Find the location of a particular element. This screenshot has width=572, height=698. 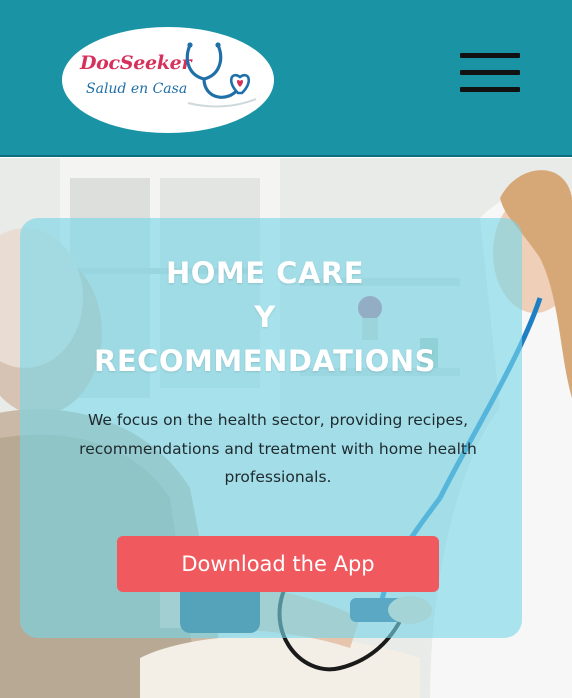

menu-bar-middle is located at coordinates (490, 72).